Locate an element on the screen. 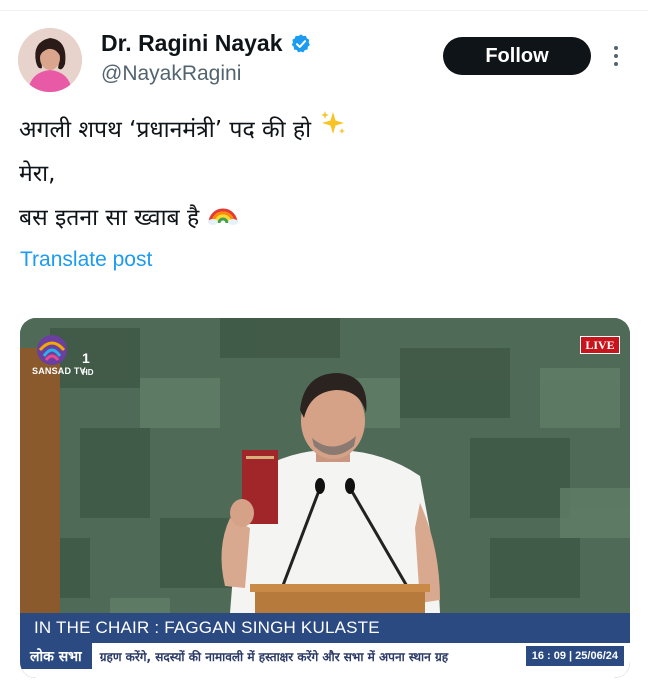 This screenshot has width=648, height=680. ticker-bottom-strip is located at coordinates (325, 673).